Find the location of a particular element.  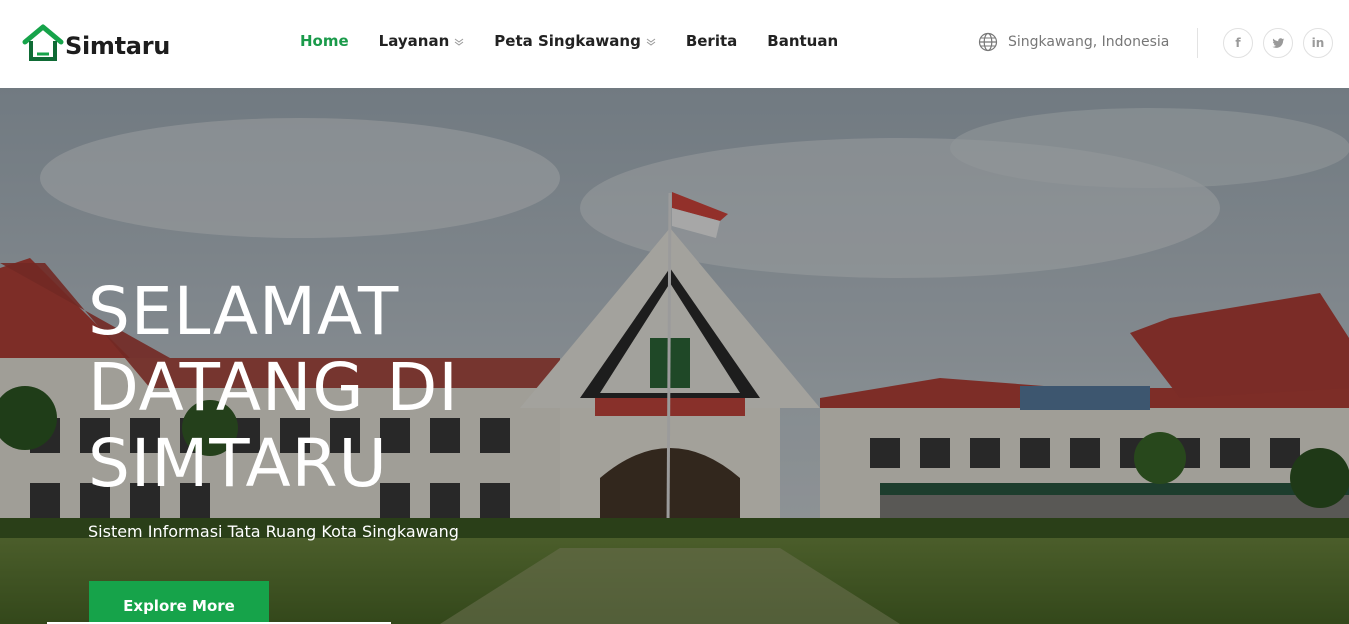

site-logo: Simtaru is located at coordinates (96, 43).